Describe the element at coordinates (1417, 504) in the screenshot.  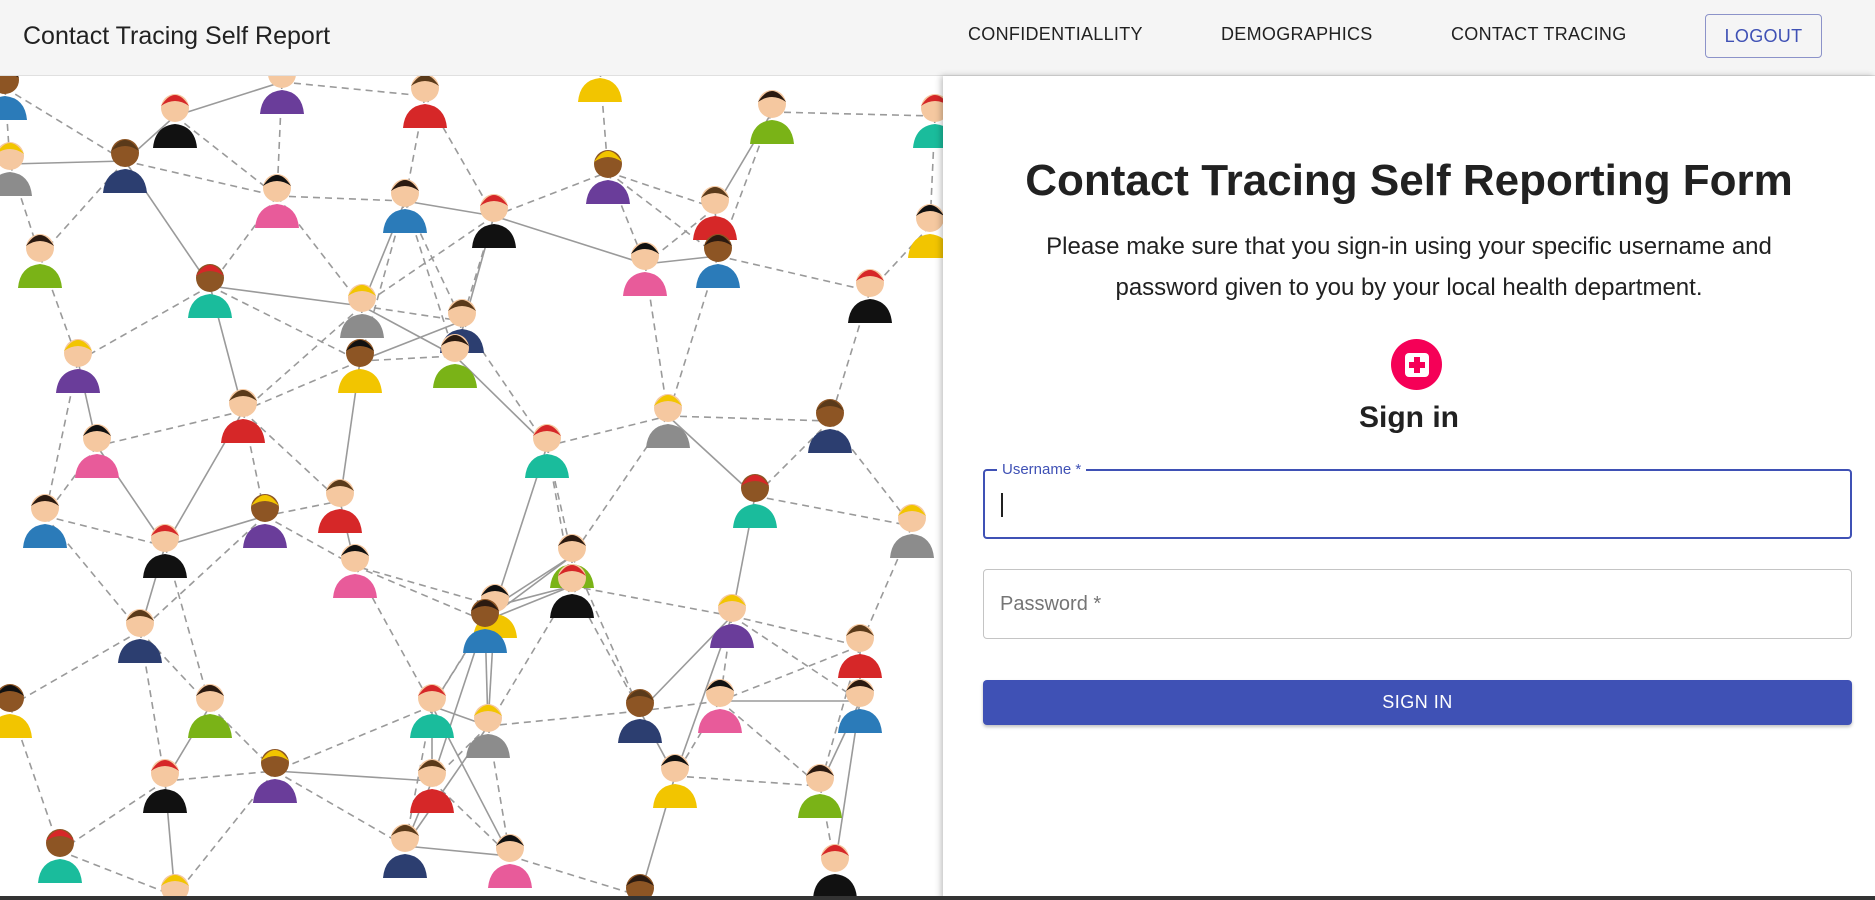
I see `username-input` at that location.